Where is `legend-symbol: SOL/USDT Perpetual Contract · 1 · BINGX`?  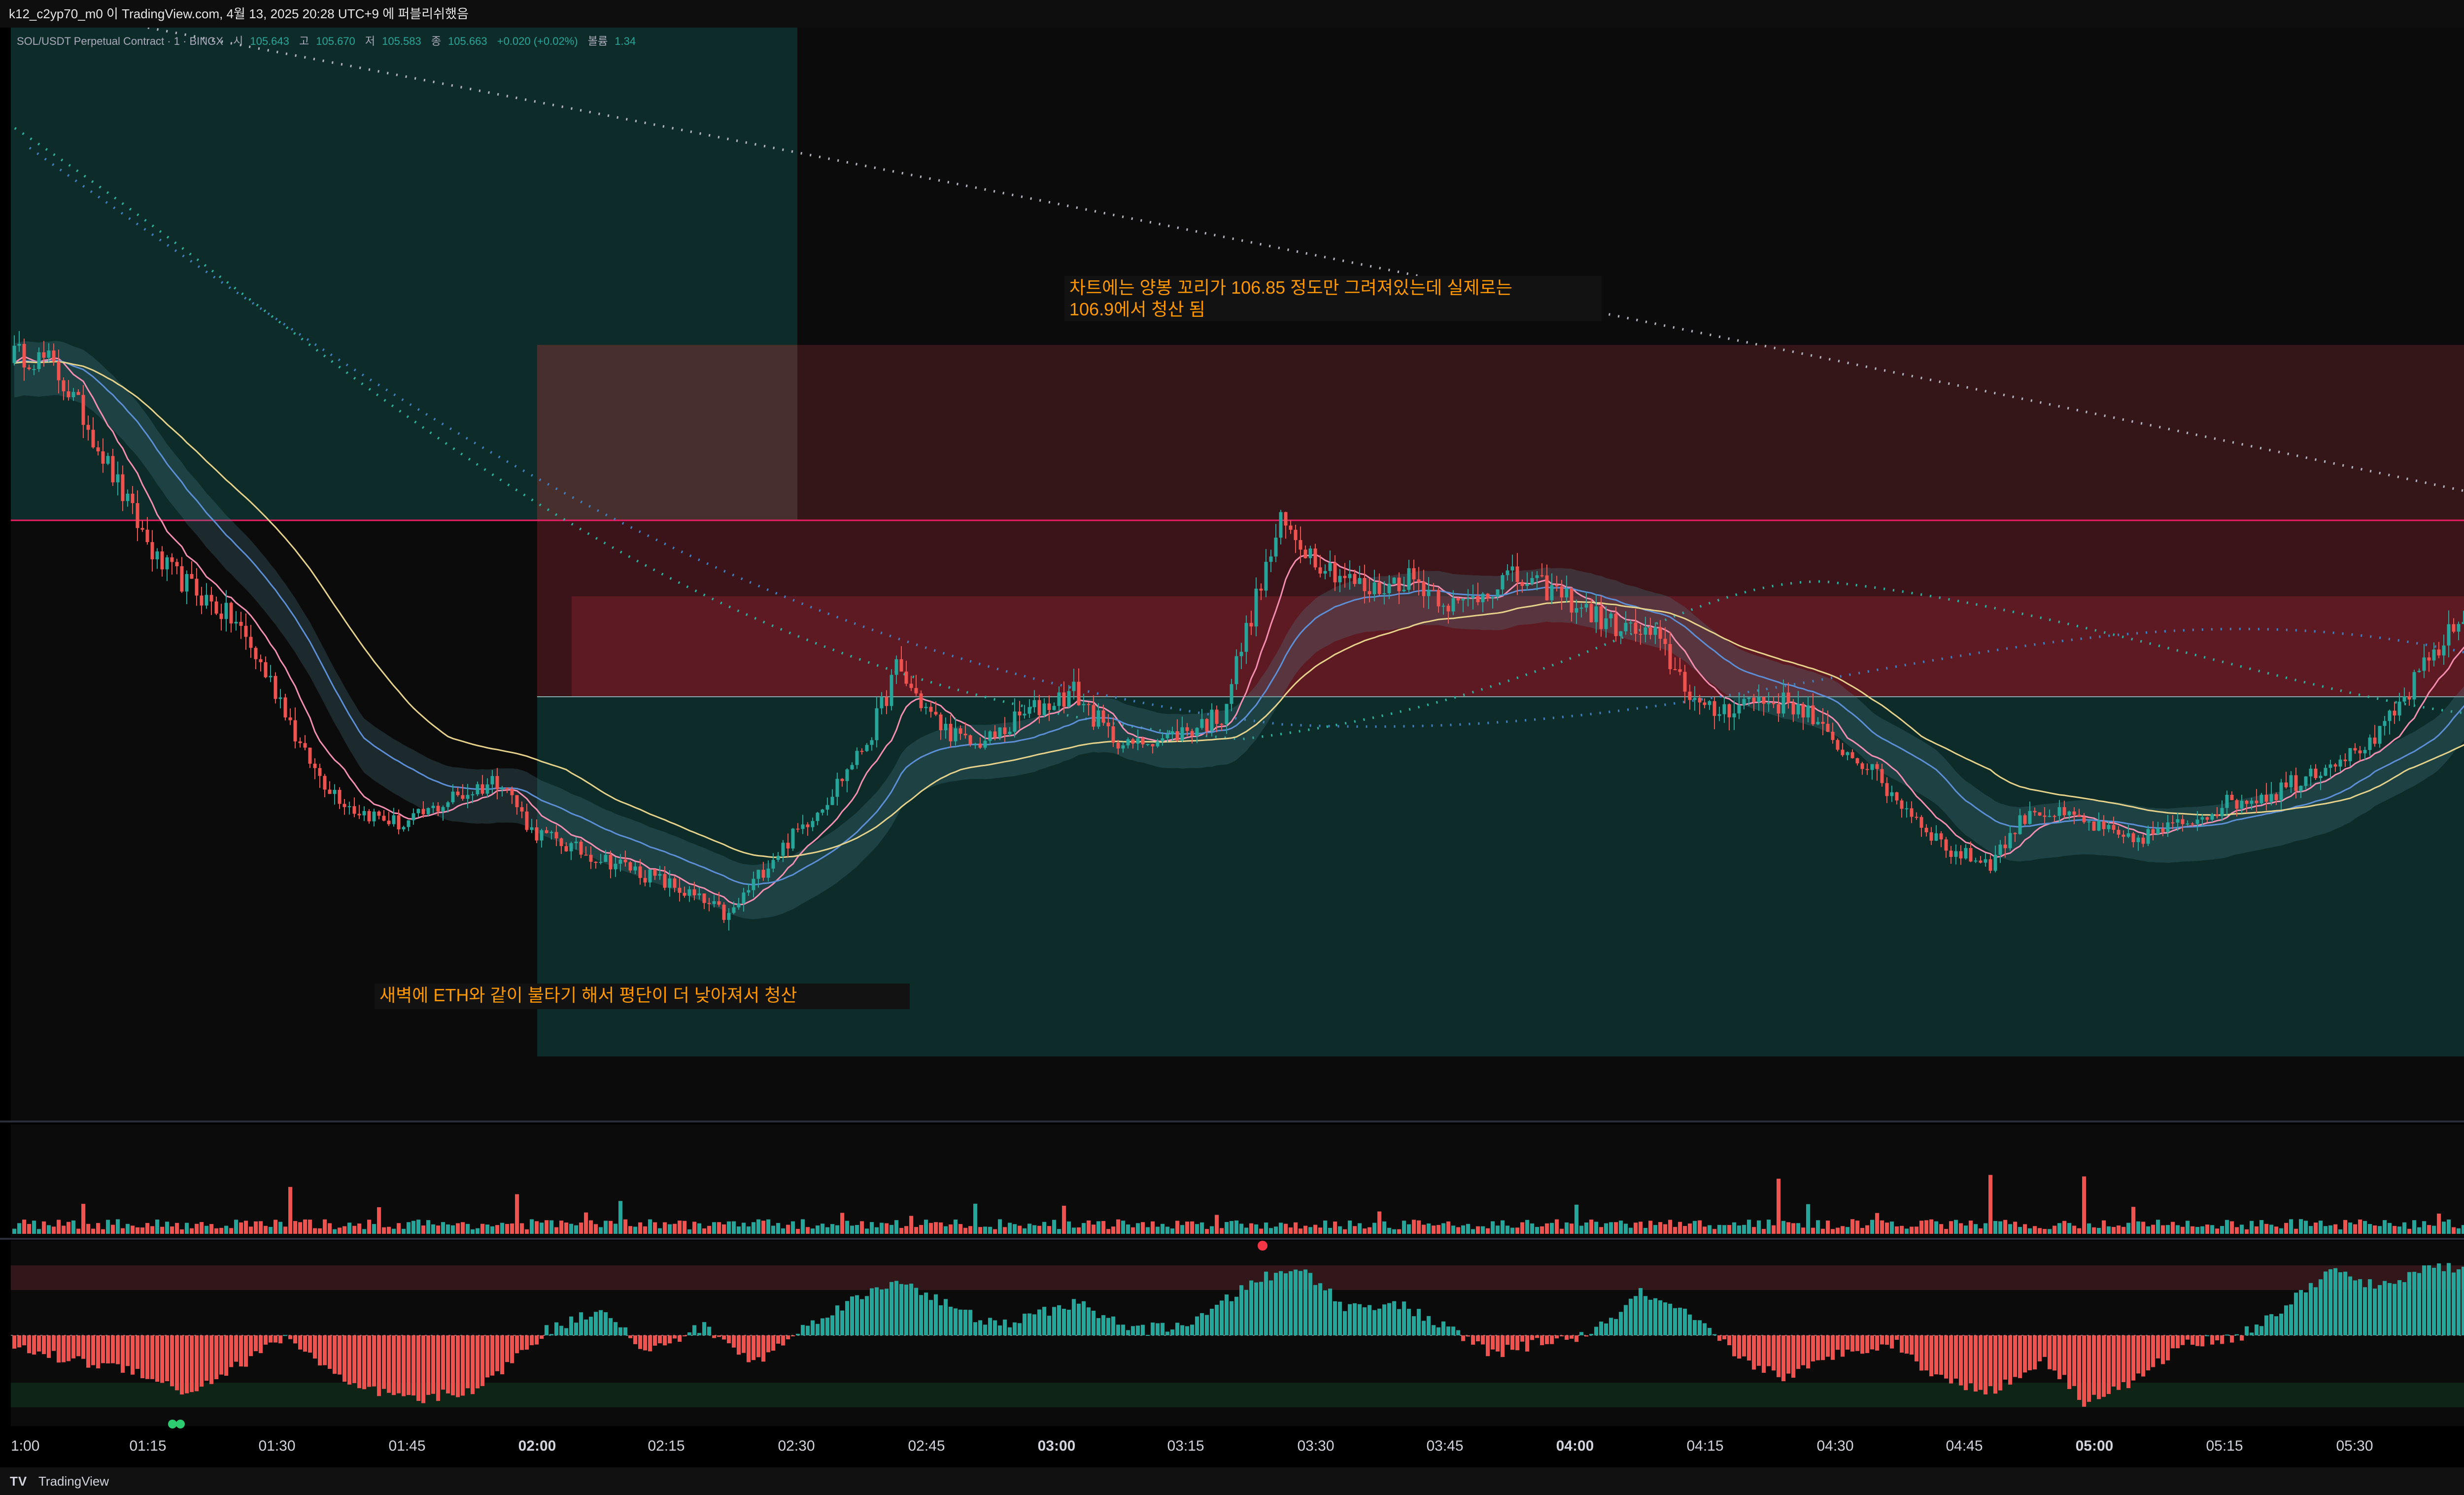 legend-symbol: SOL/USDT Perpetual Contract · 1 · BINGX is located at coordinates (120, 41).